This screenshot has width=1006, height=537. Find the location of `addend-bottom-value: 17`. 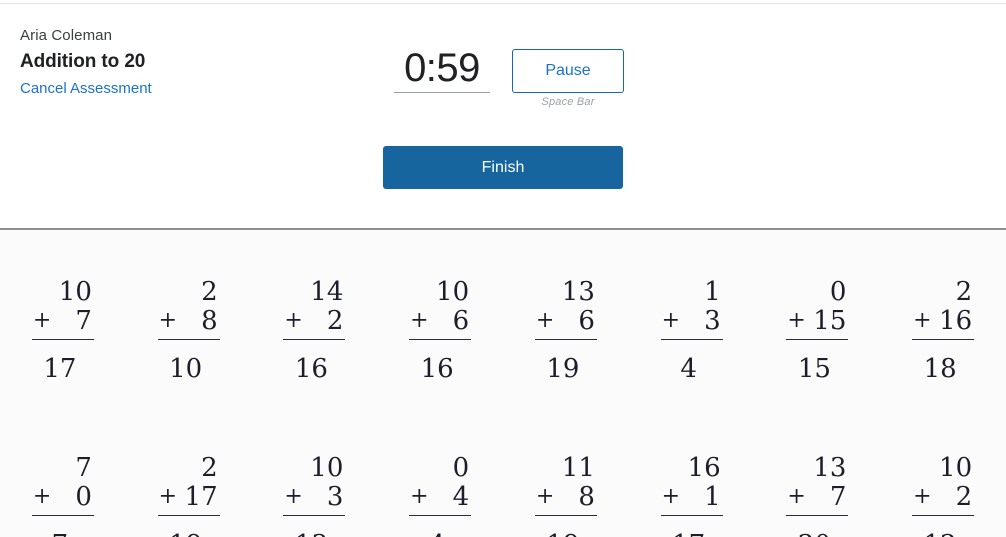

addend-bottom-value: 17 is located at coordinates (201, 497).